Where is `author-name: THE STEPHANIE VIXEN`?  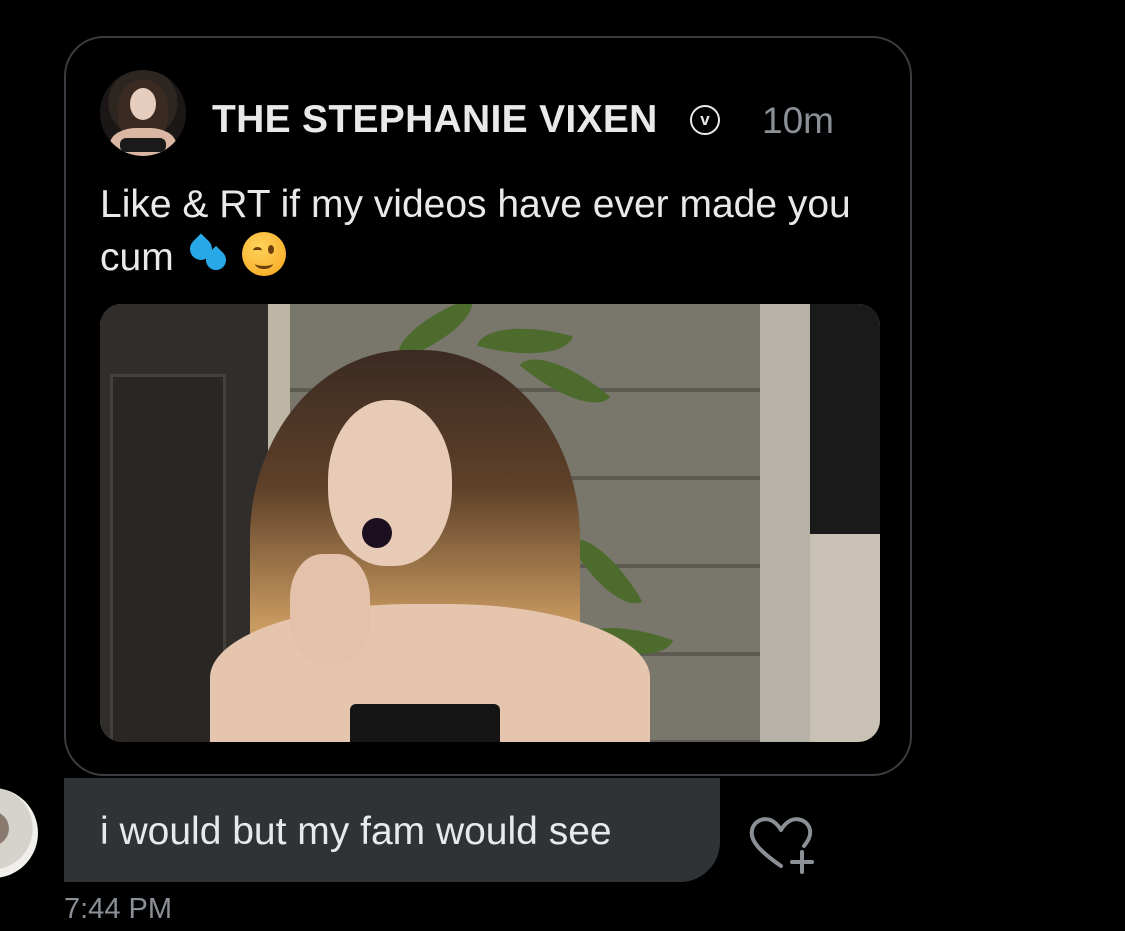
author-name: THE STEPHANIE VIXEN is located at coordinates (435, 120).